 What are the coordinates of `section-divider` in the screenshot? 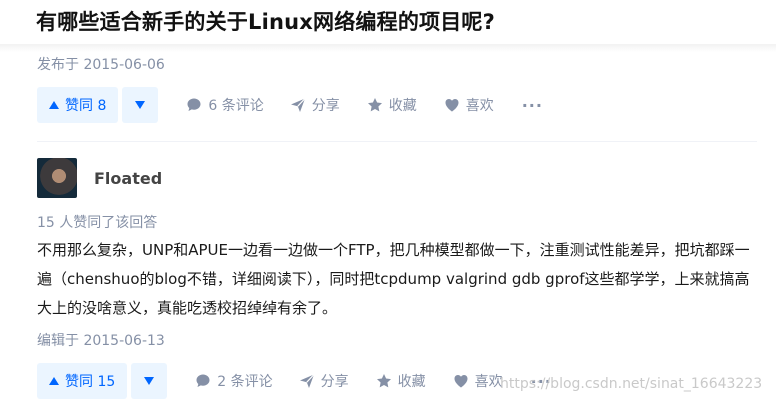 It's located at (397, 141).